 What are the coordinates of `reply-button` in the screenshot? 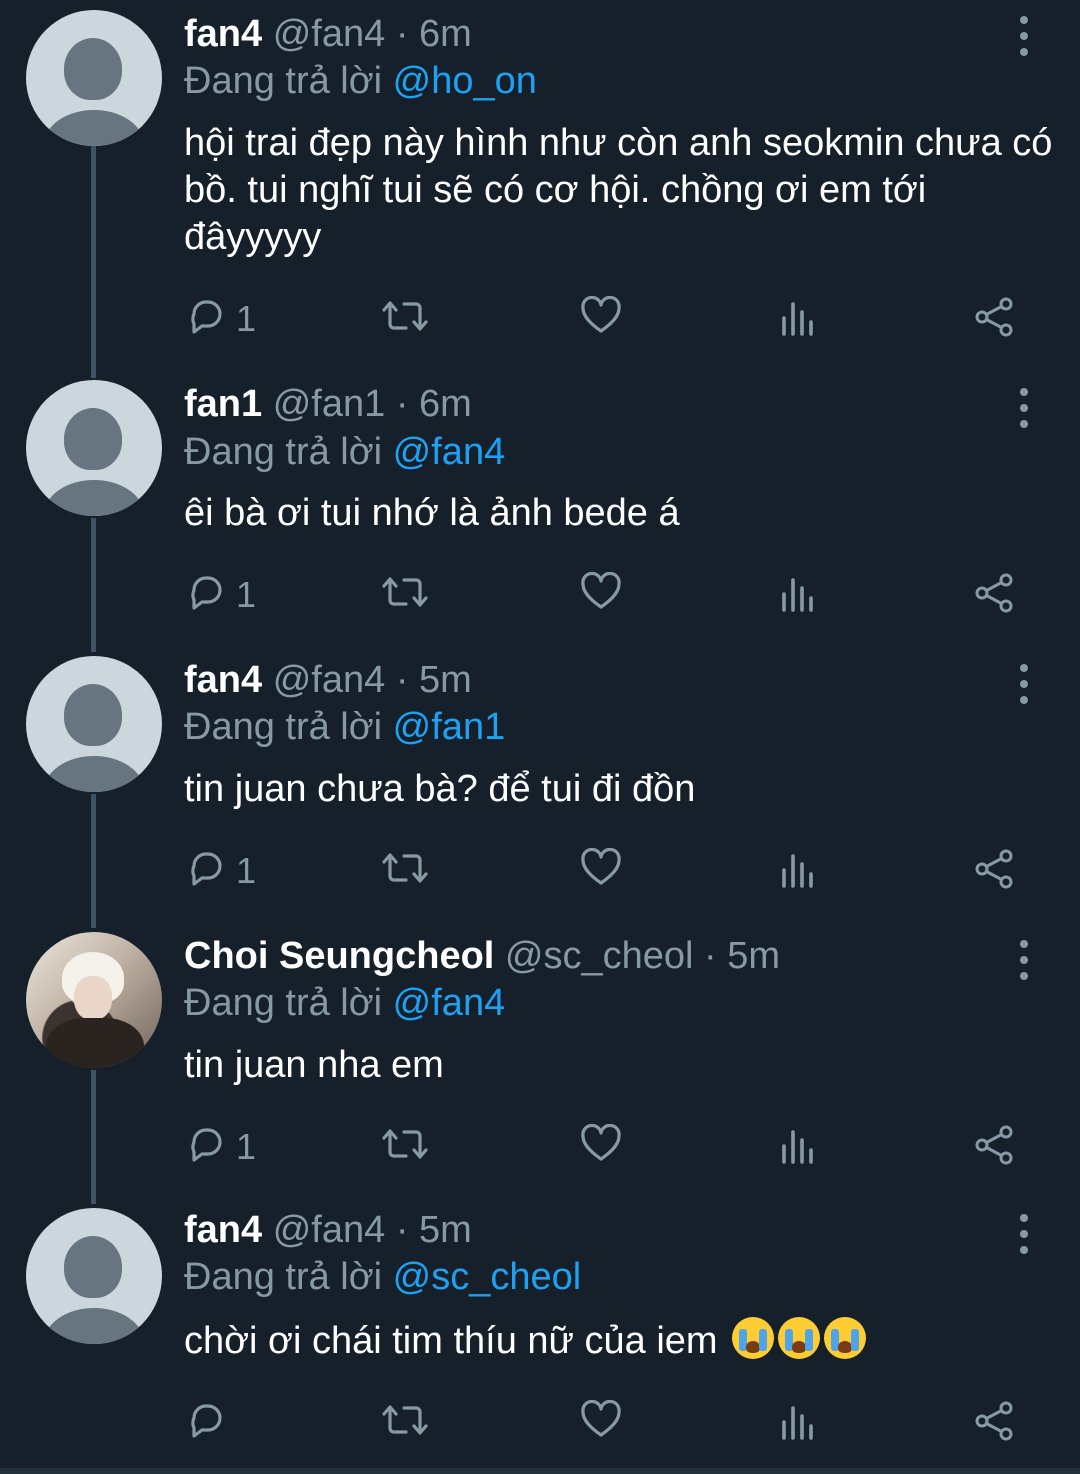 It's located at (211, 1421).